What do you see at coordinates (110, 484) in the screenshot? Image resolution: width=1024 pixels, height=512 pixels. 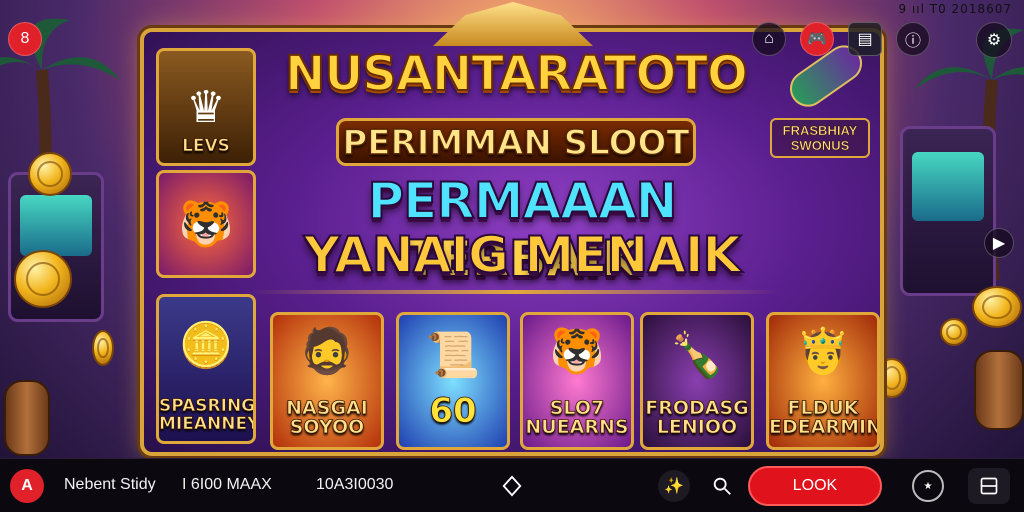 I see `bottom-text-1: Nebent Stidy` at bounding box center [110, 484].